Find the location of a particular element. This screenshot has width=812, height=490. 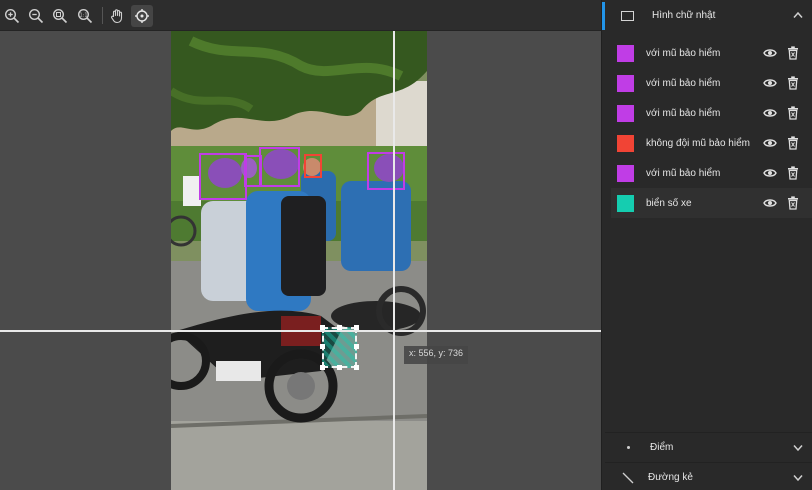

line-icon is located at coordinates (628, 477).